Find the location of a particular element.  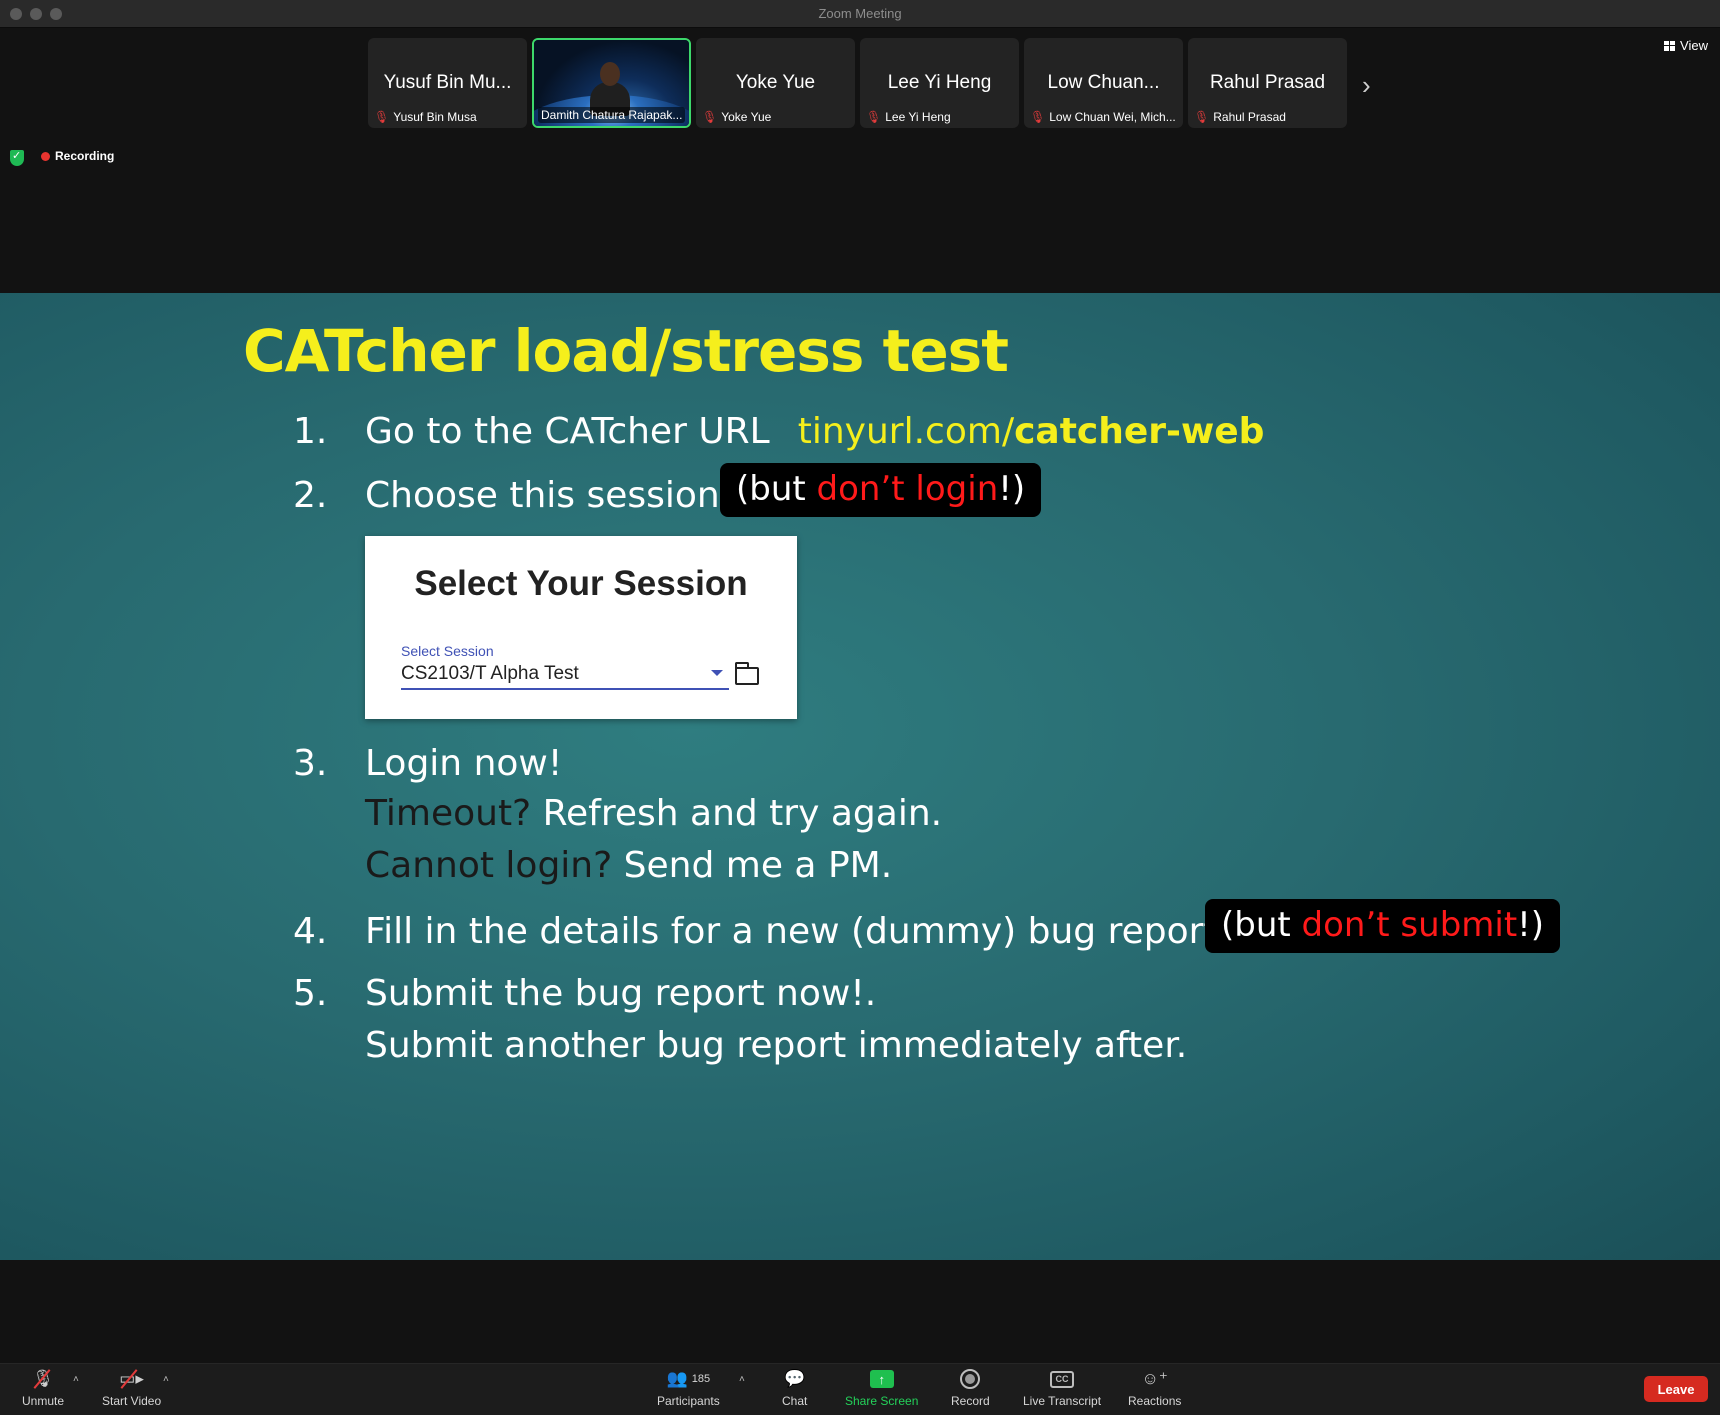

participants-options-chevron-up-icon: ˄ is located at coordinates (742, 1379).